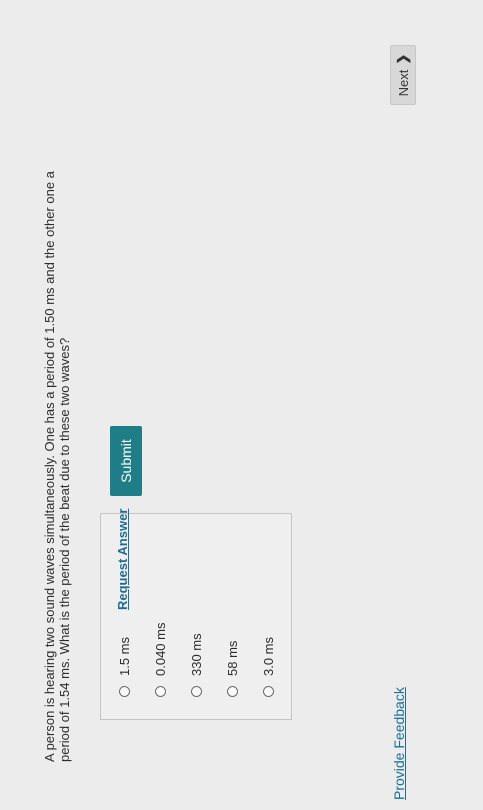 This screenshot has width=483, height=810. I want to click on choice-5: 3.0 ms, so click(268, 667).